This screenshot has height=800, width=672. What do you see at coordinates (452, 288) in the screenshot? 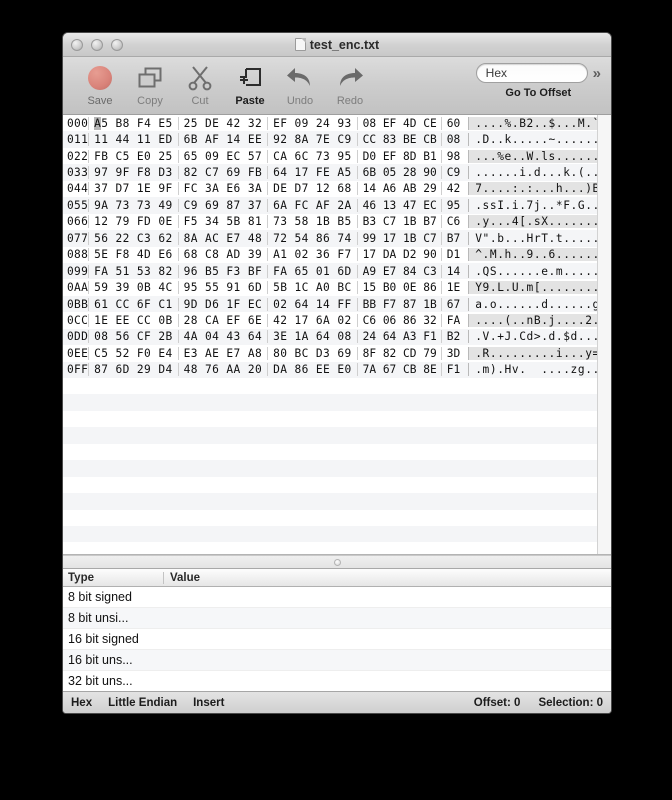
I see `hex-byte-last: 1E` at bounding box center [452, 288].